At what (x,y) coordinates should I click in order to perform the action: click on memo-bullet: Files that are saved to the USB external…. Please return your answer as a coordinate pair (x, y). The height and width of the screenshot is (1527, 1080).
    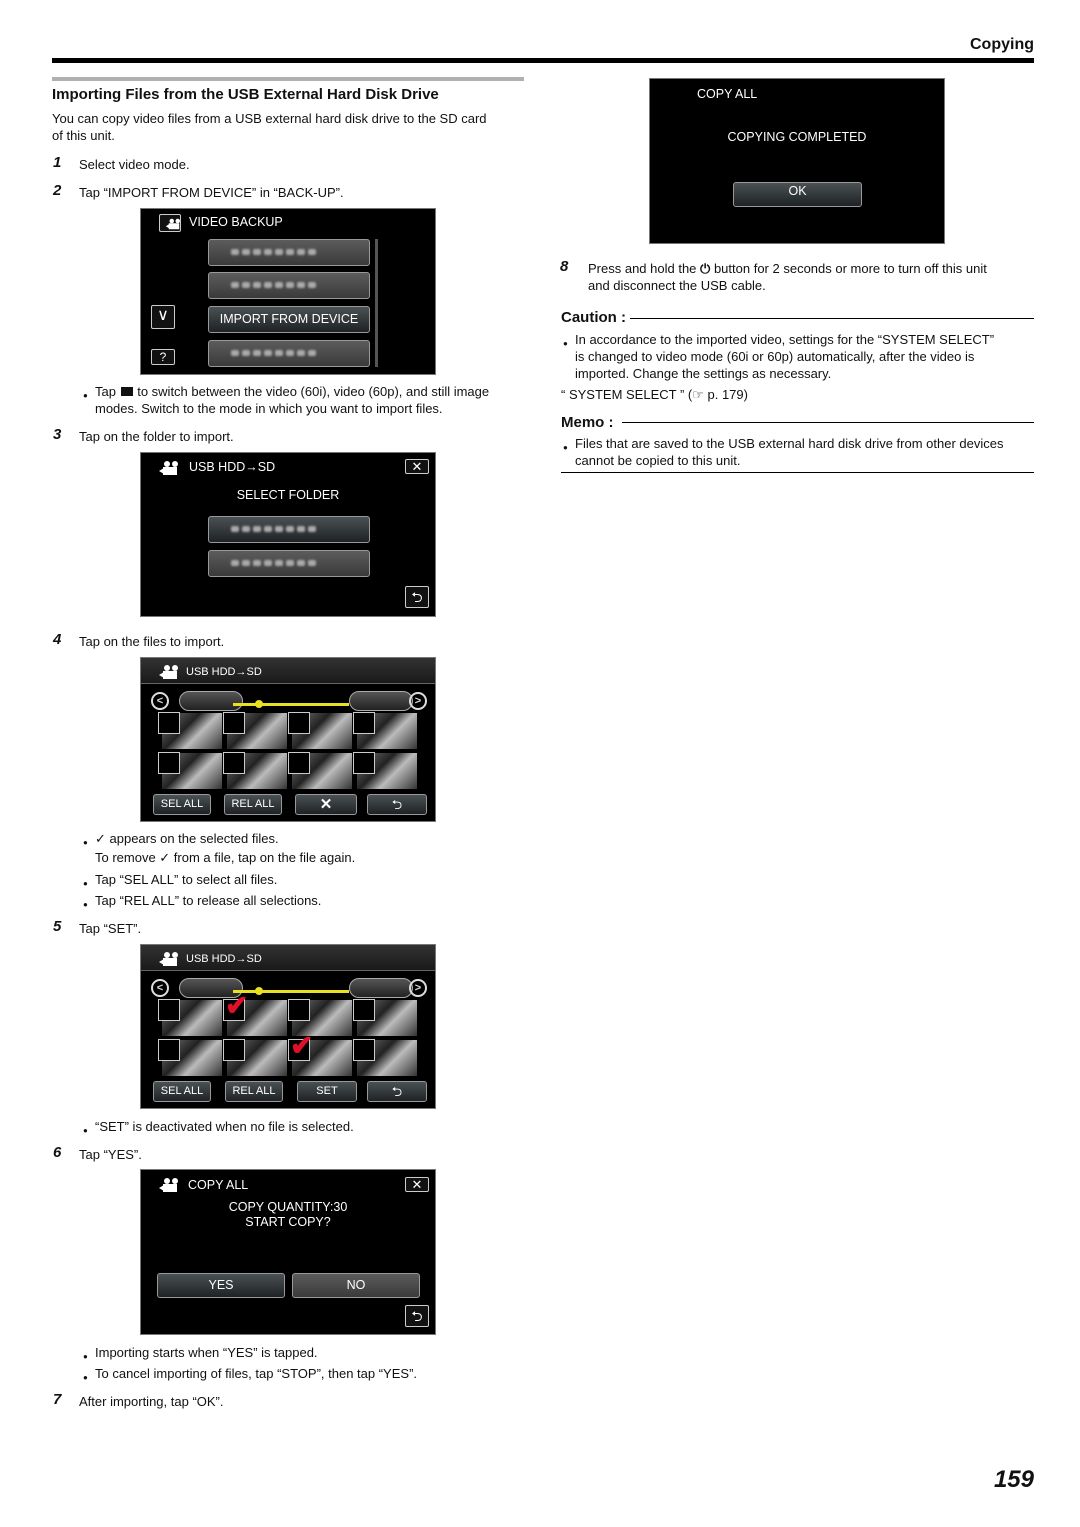
    Looking at the image, I should click on (783, 445).